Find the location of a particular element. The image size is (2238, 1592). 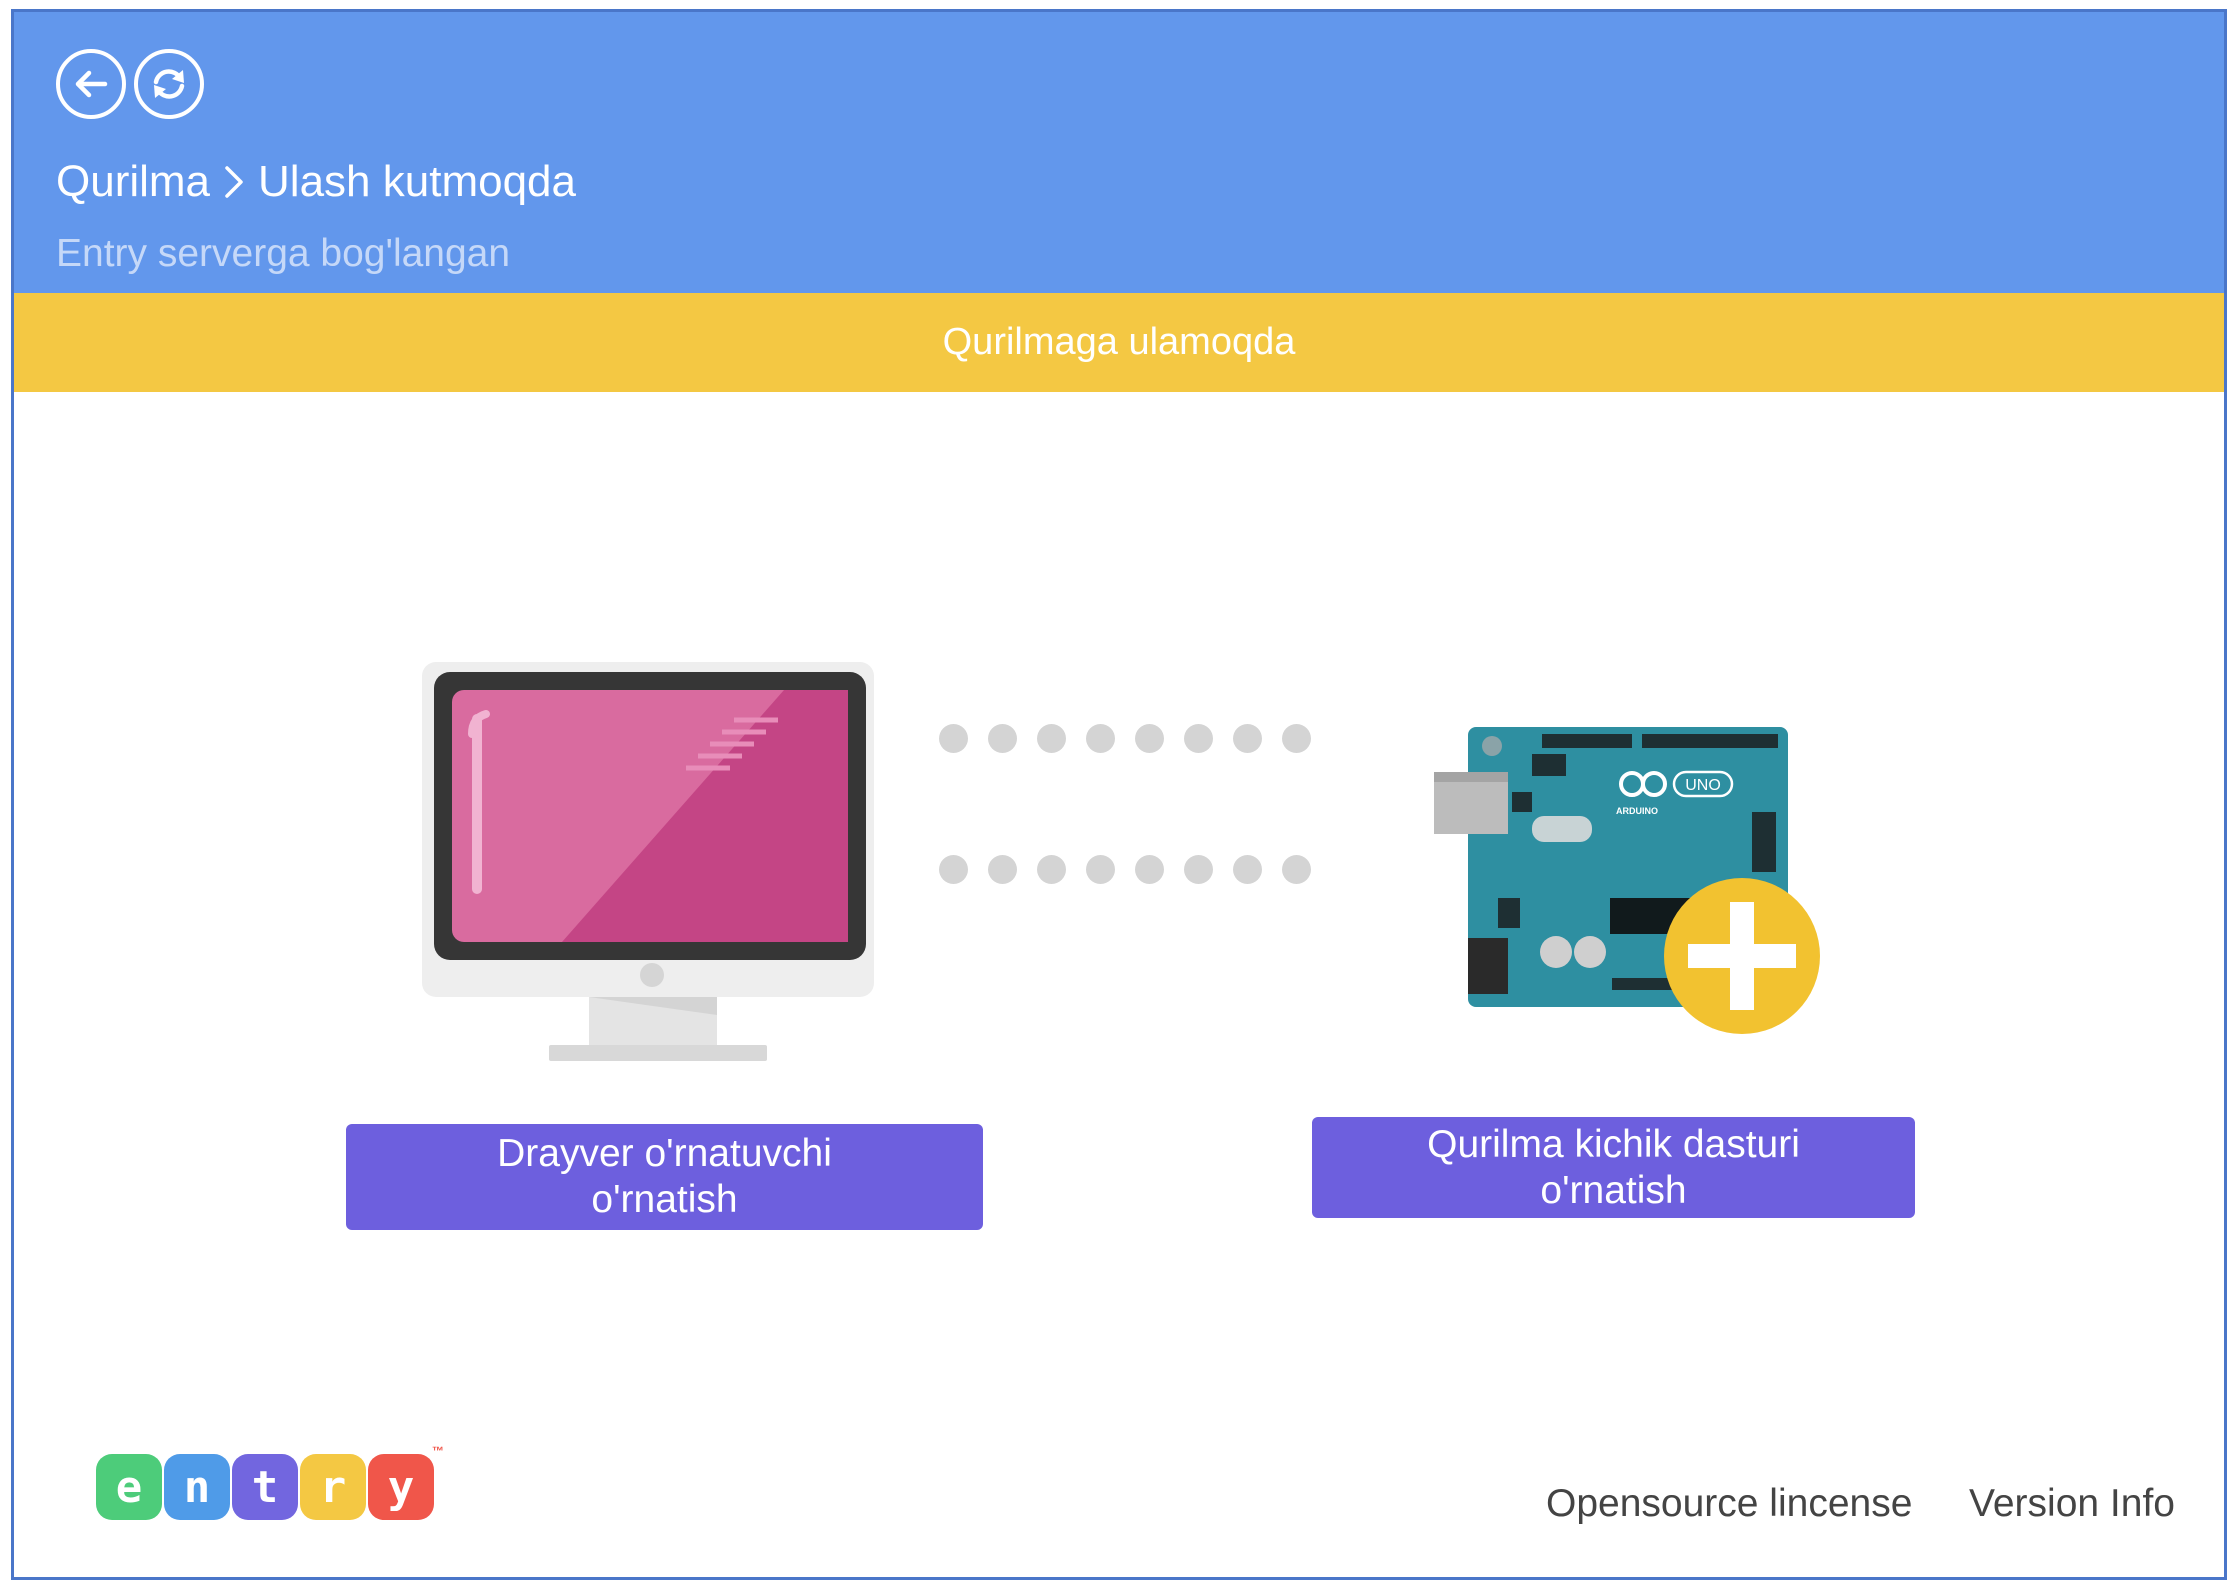

back-button is located at coordinates (91, 84).